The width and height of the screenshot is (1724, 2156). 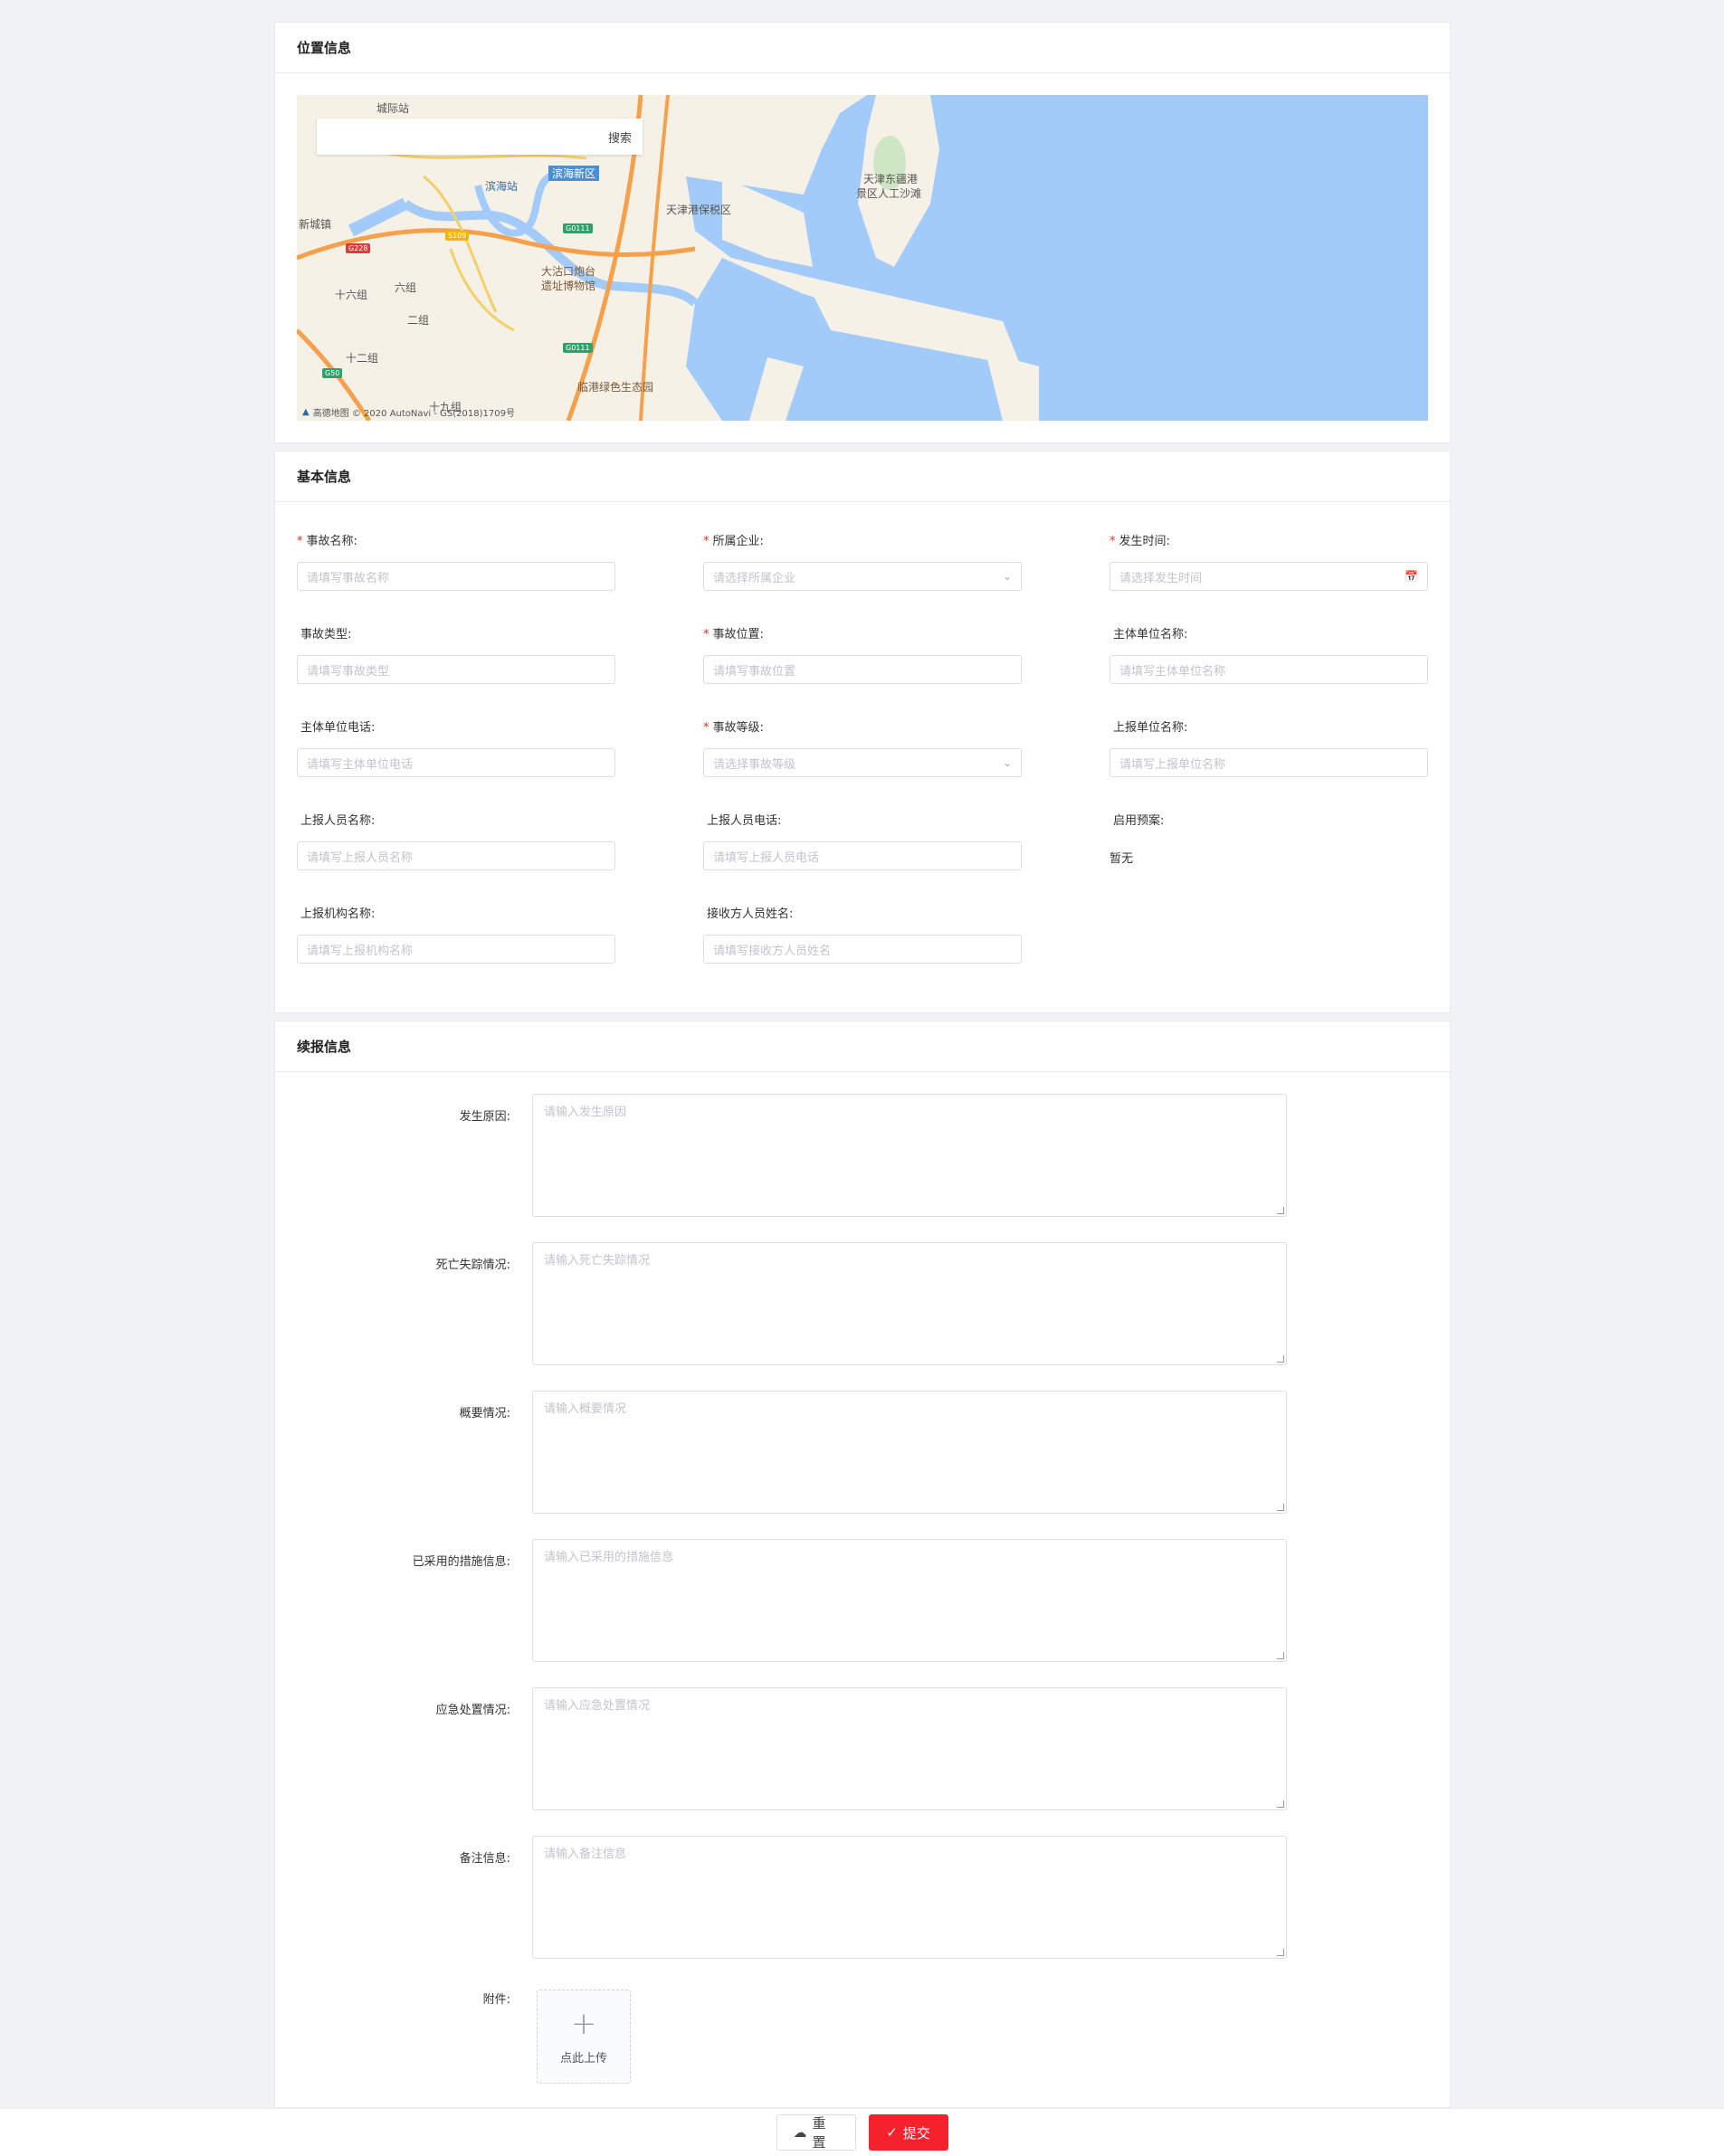 I want to click on map-search-button: 搜索, so click(x=620, y=137).